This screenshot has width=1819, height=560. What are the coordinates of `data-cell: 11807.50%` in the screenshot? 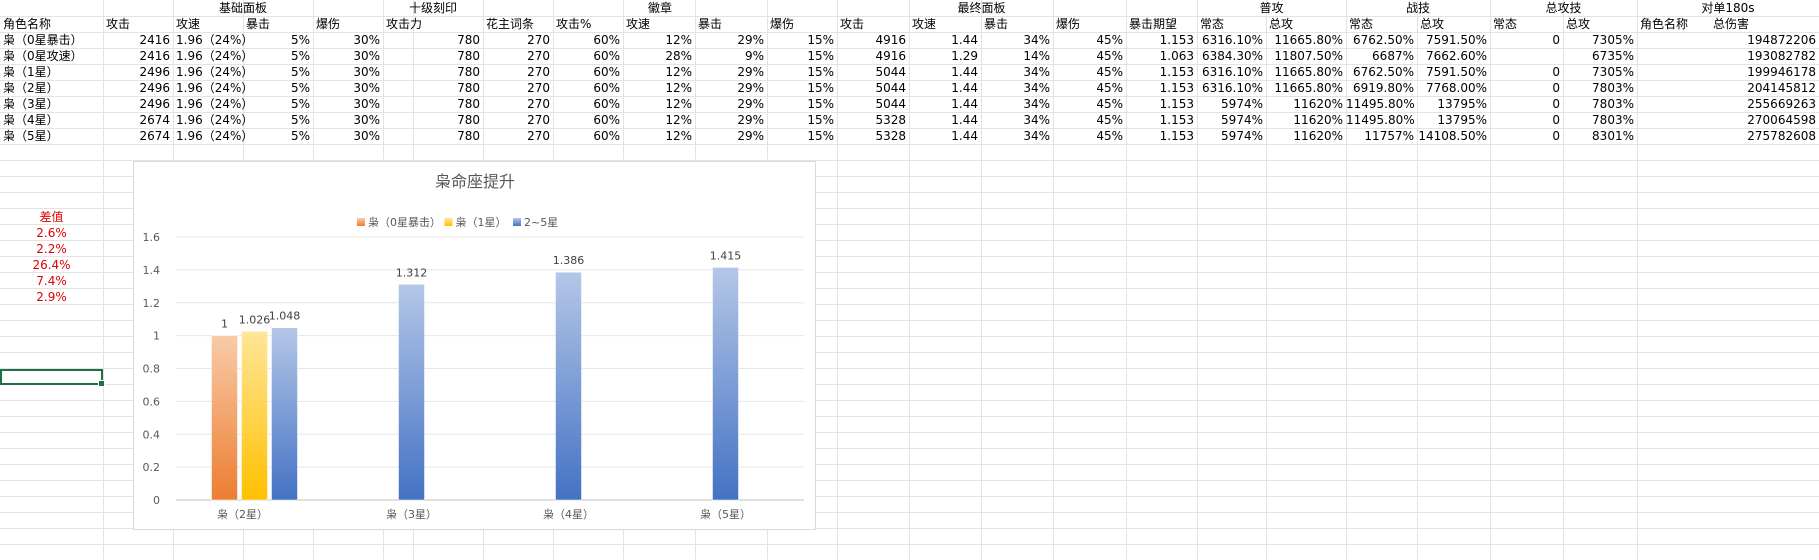 It's located at (1306, 56).